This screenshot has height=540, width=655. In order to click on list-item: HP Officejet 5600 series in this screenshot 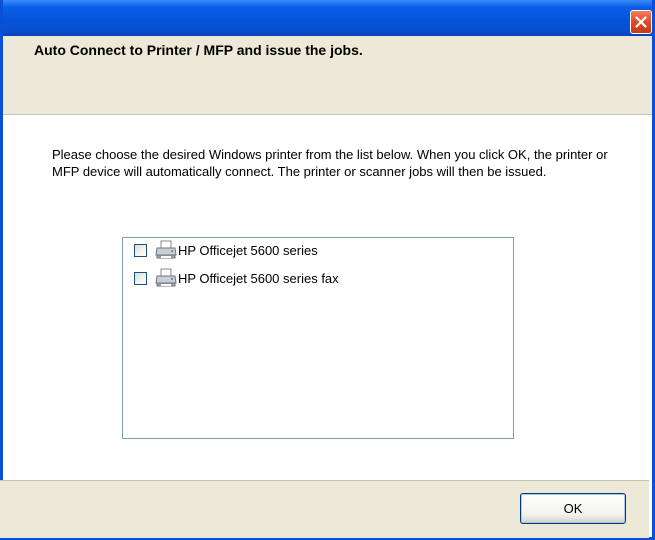, I will do `click(226, 250)`.